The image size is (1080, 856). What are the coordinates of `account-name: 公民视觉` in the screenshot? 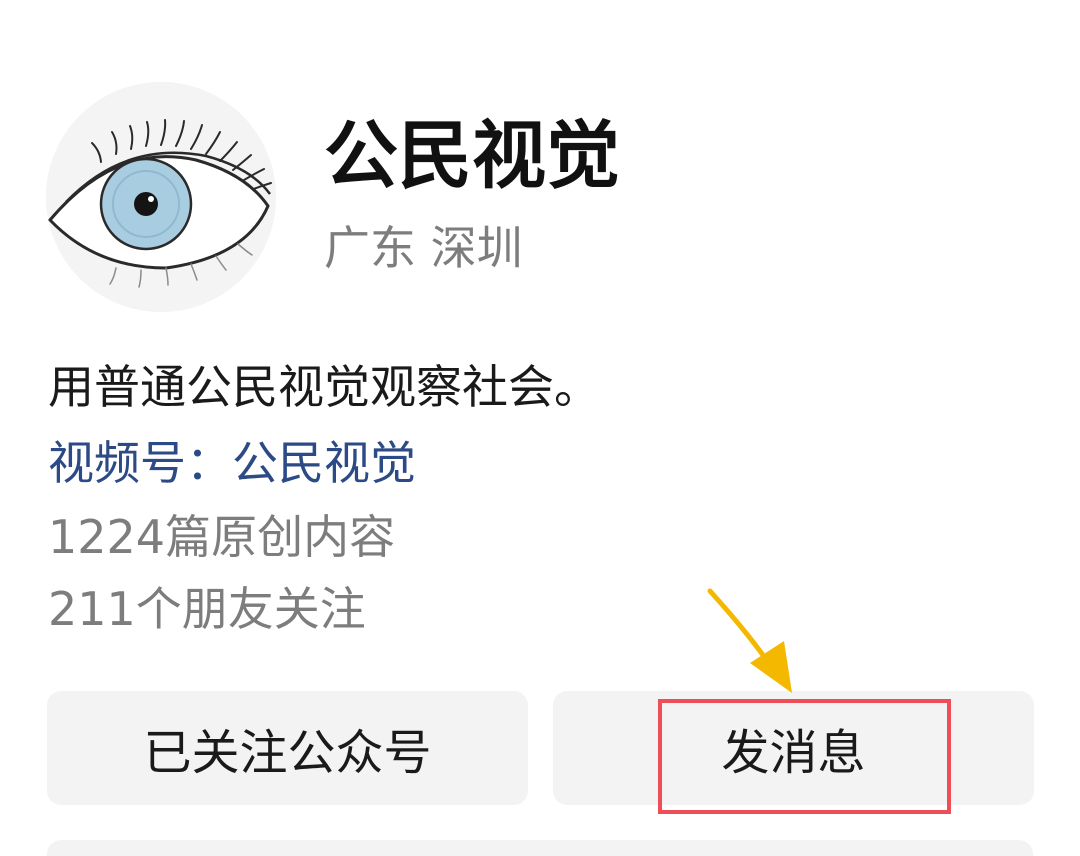 It's located at (472, 156).